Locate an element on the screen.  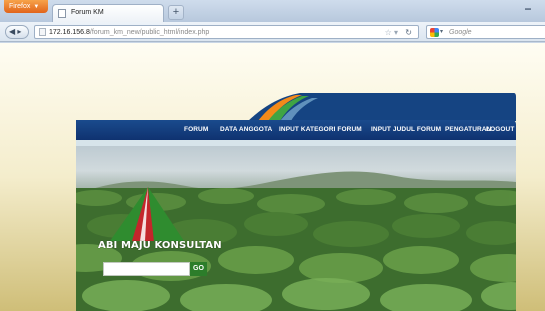
company-logo is located at coordinates (147, 214).